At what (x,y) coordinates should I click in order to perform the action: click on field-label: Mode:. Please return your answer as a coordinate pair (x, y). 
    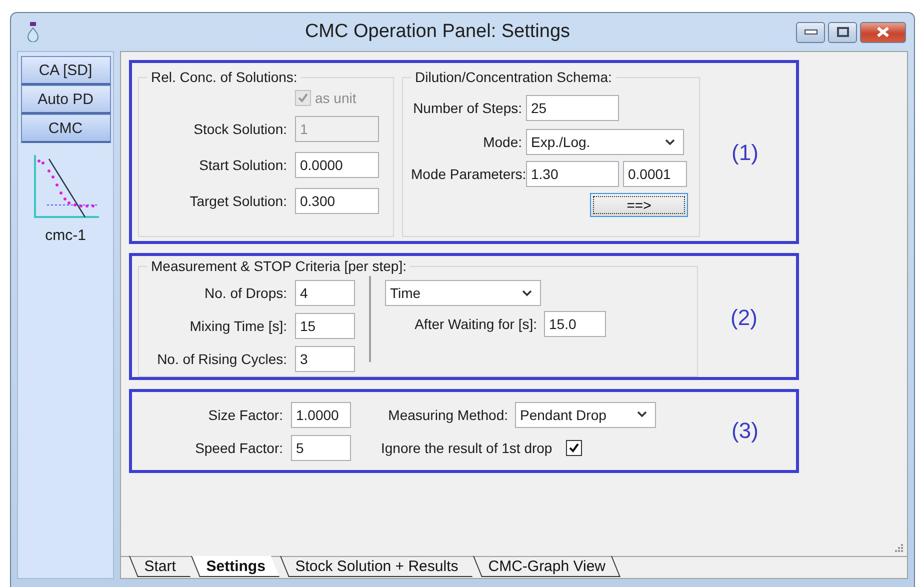
    Looking at the image, I should click on (502, 142).